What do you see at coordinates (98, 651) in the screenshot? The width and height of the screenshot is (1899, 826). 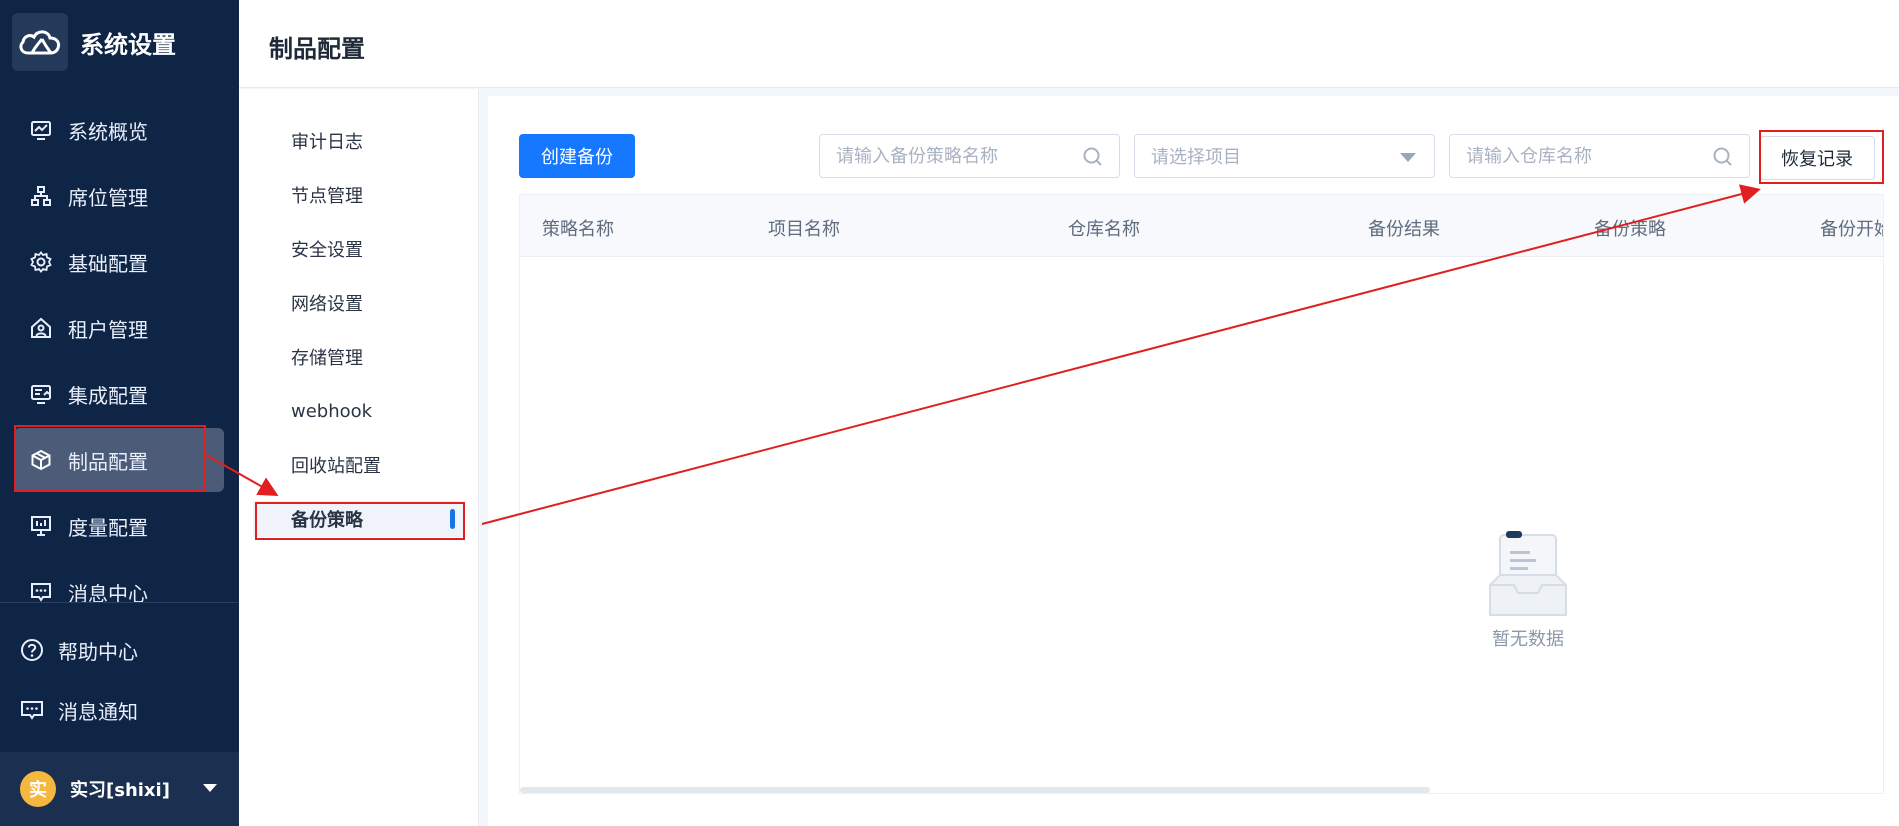 I see `sidebar-item-label: 帮助中心` at bounding box center [98, 651].